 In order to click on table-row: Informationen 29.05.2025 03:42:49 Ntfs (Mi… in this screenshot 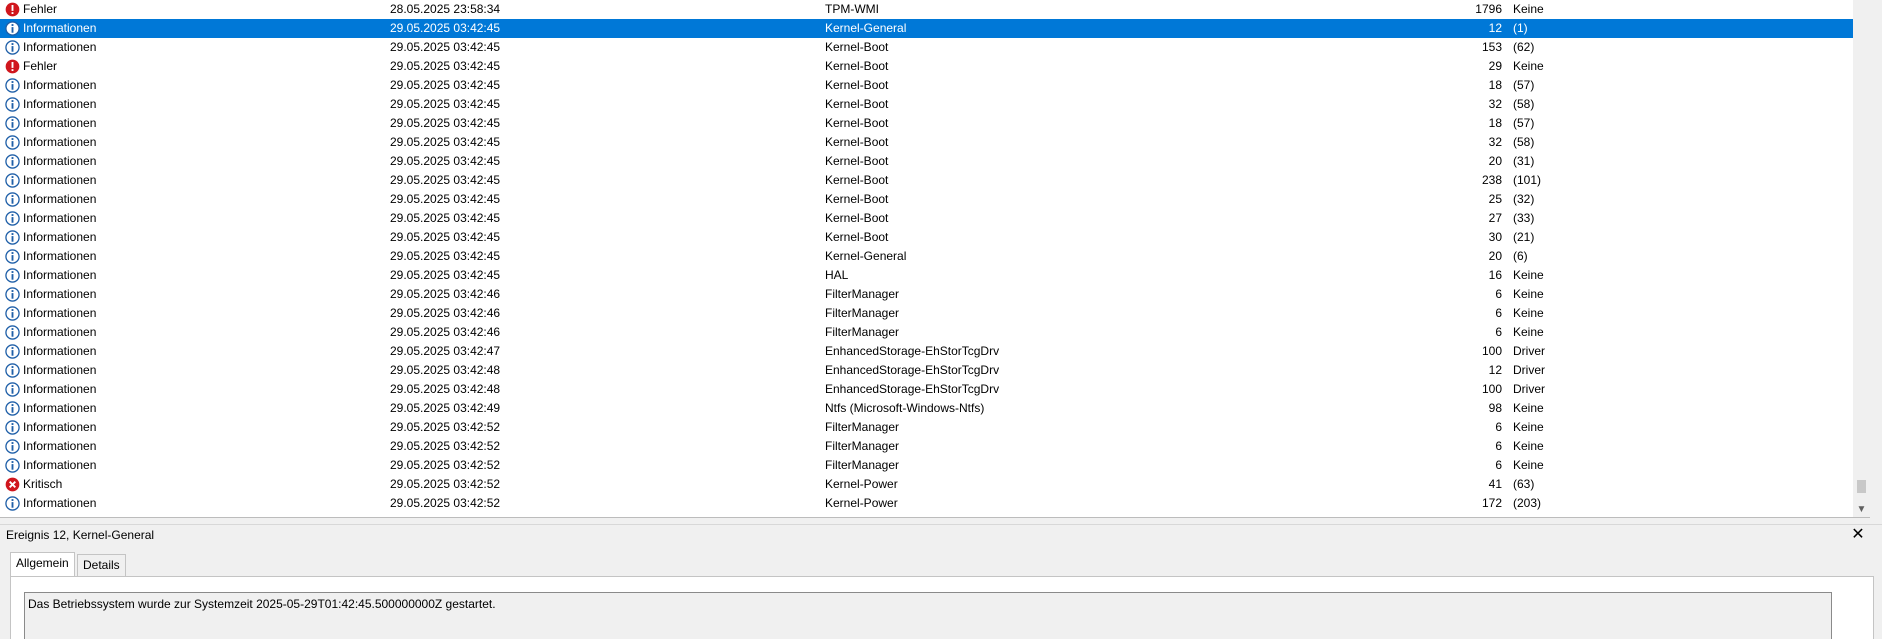, I will do `click(926, 408)`.